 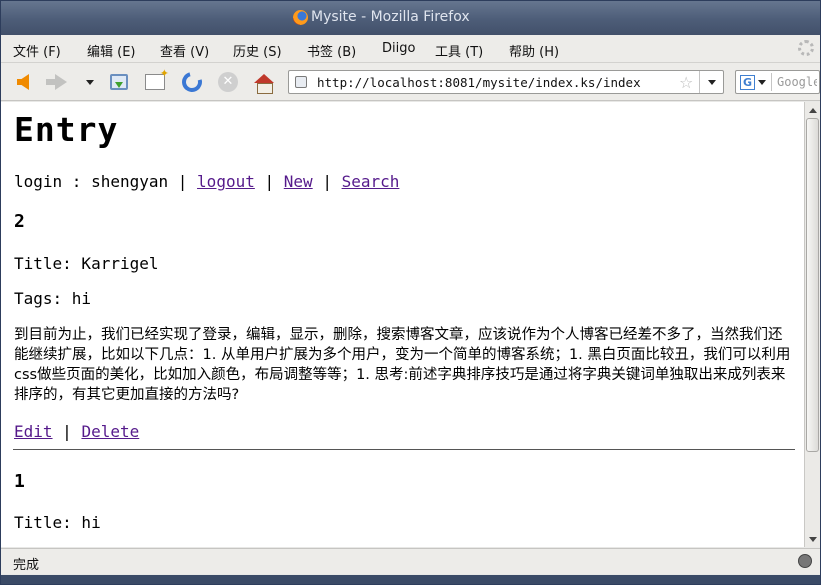 I want to click on entry-actions: Edit | Delete, so click(x=76, y=431).